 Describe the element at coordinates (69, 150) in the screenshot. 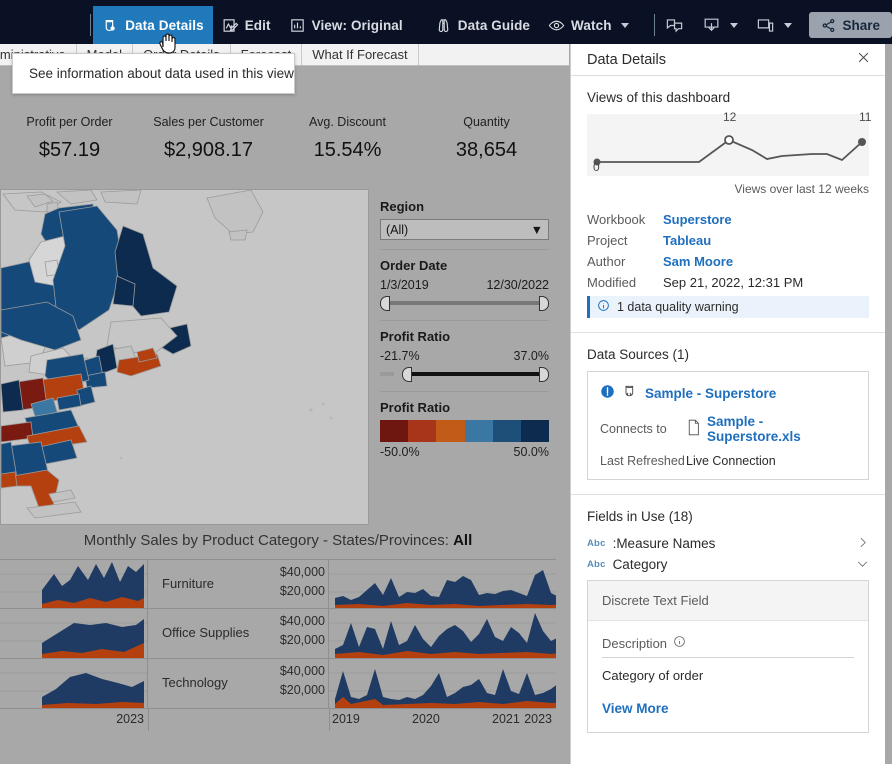

I see `kpi-value: $57.19` at that location.